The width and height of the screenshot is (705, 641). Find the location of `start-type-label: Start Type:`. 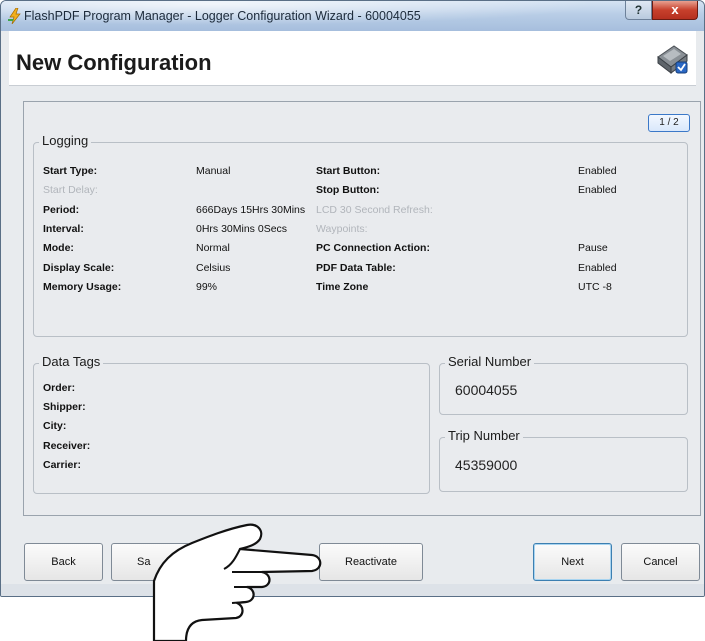

start-type-label: Start Type: is located at coordinates (70, 171).